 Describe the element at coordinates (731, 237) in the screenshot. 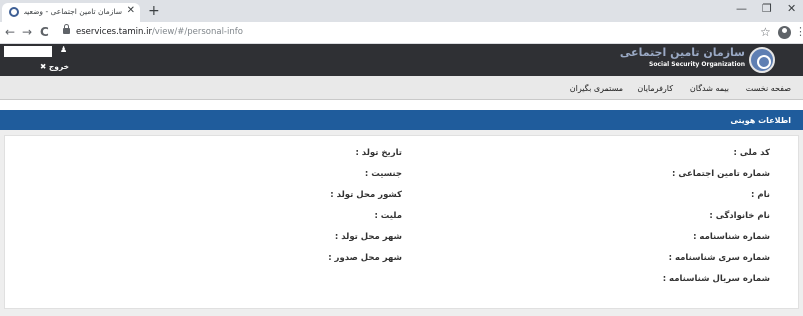

I see `field-id-number: شماره شناسنامه :` at that location.